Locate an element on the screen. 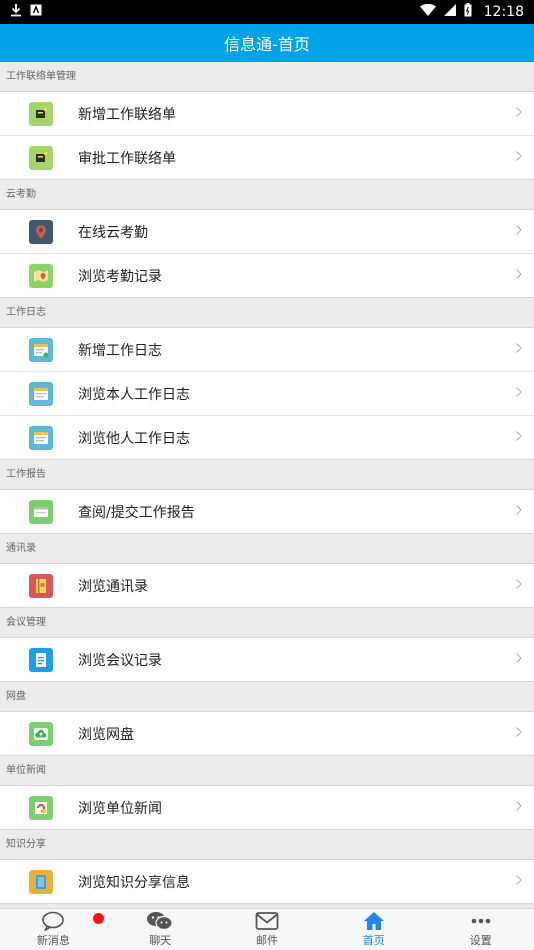 This screenshot has height=950, width=534. tab-label: 新消息 is located at coordinates (53, 940).